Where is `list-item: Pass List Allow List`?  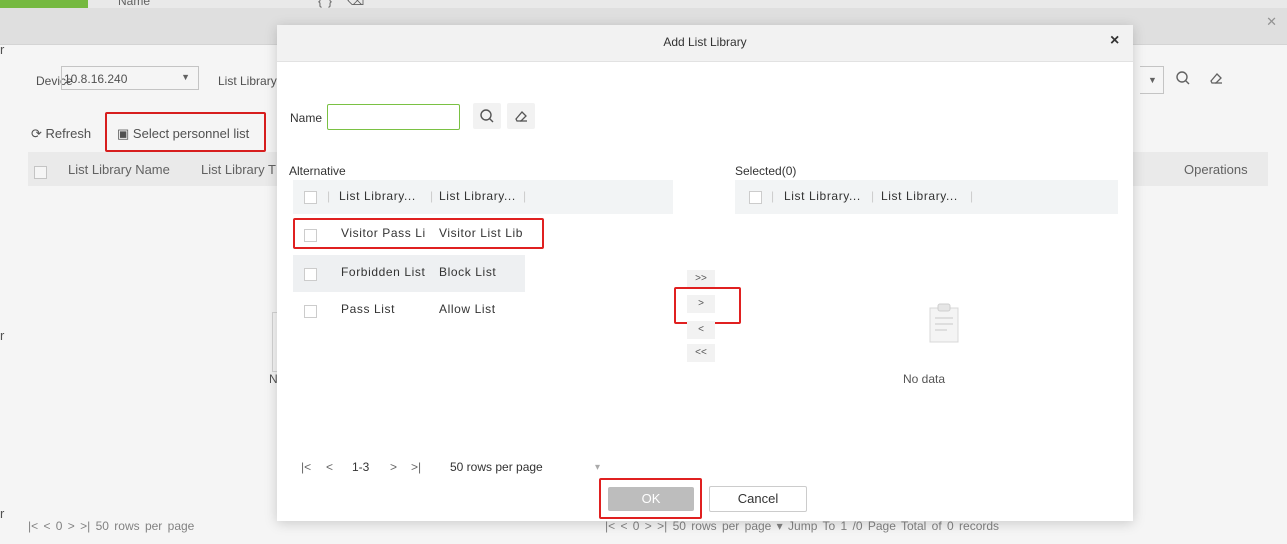 list-item: Pass List Allow List is located at coordinates (418, 310).